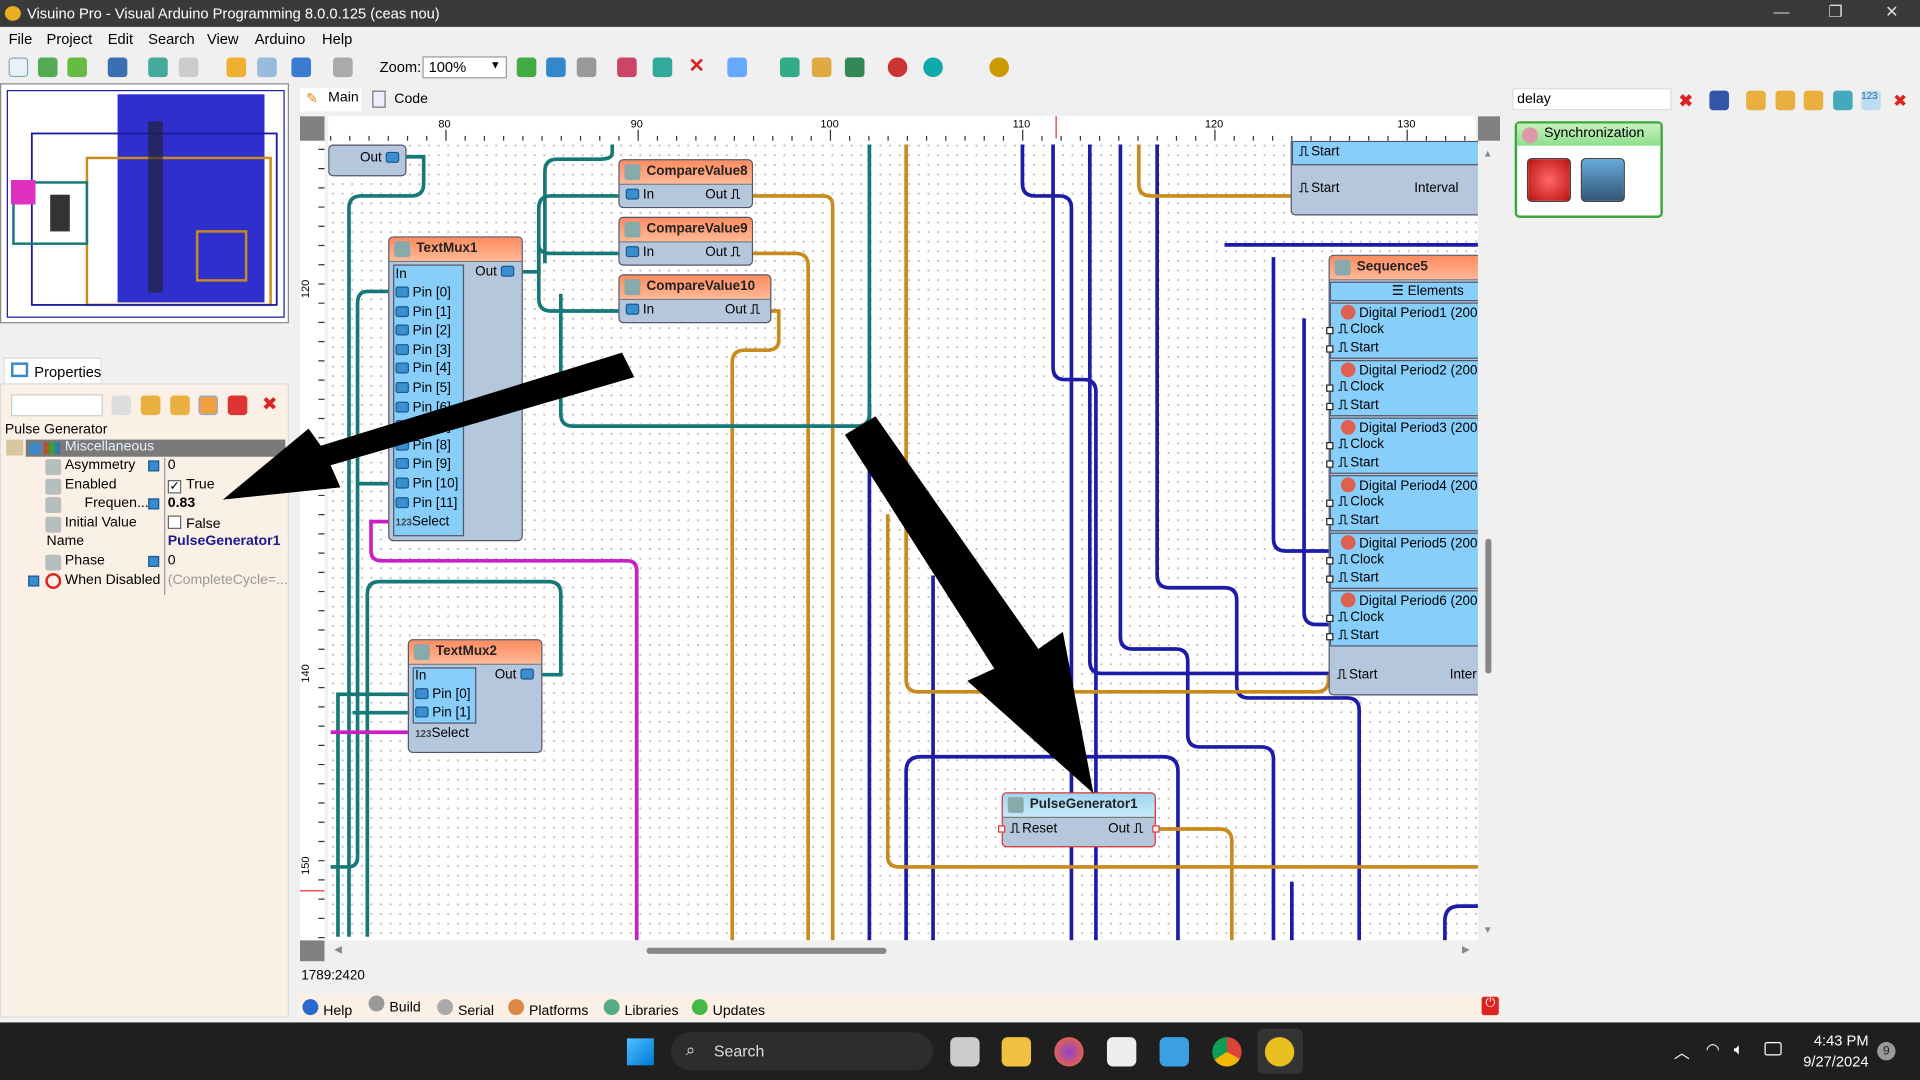 The image size is (1920, 1080). Describe the element at coordinates (237, 405) in the screenshot. I see `pin-icon` at that location.